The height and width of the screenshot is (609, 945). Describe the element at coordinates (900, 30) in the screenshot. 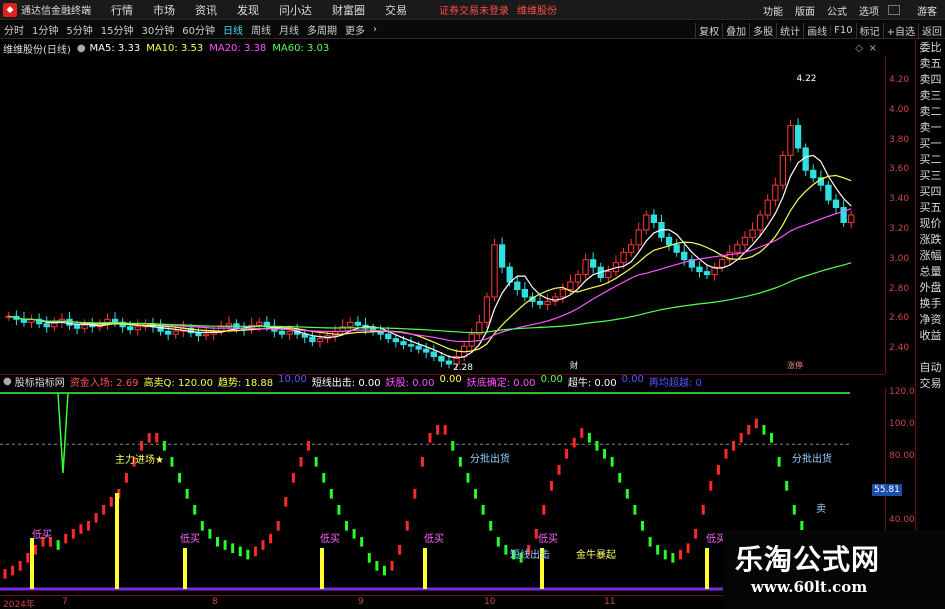

I see `add-watchlist-button: +自选` at that location.